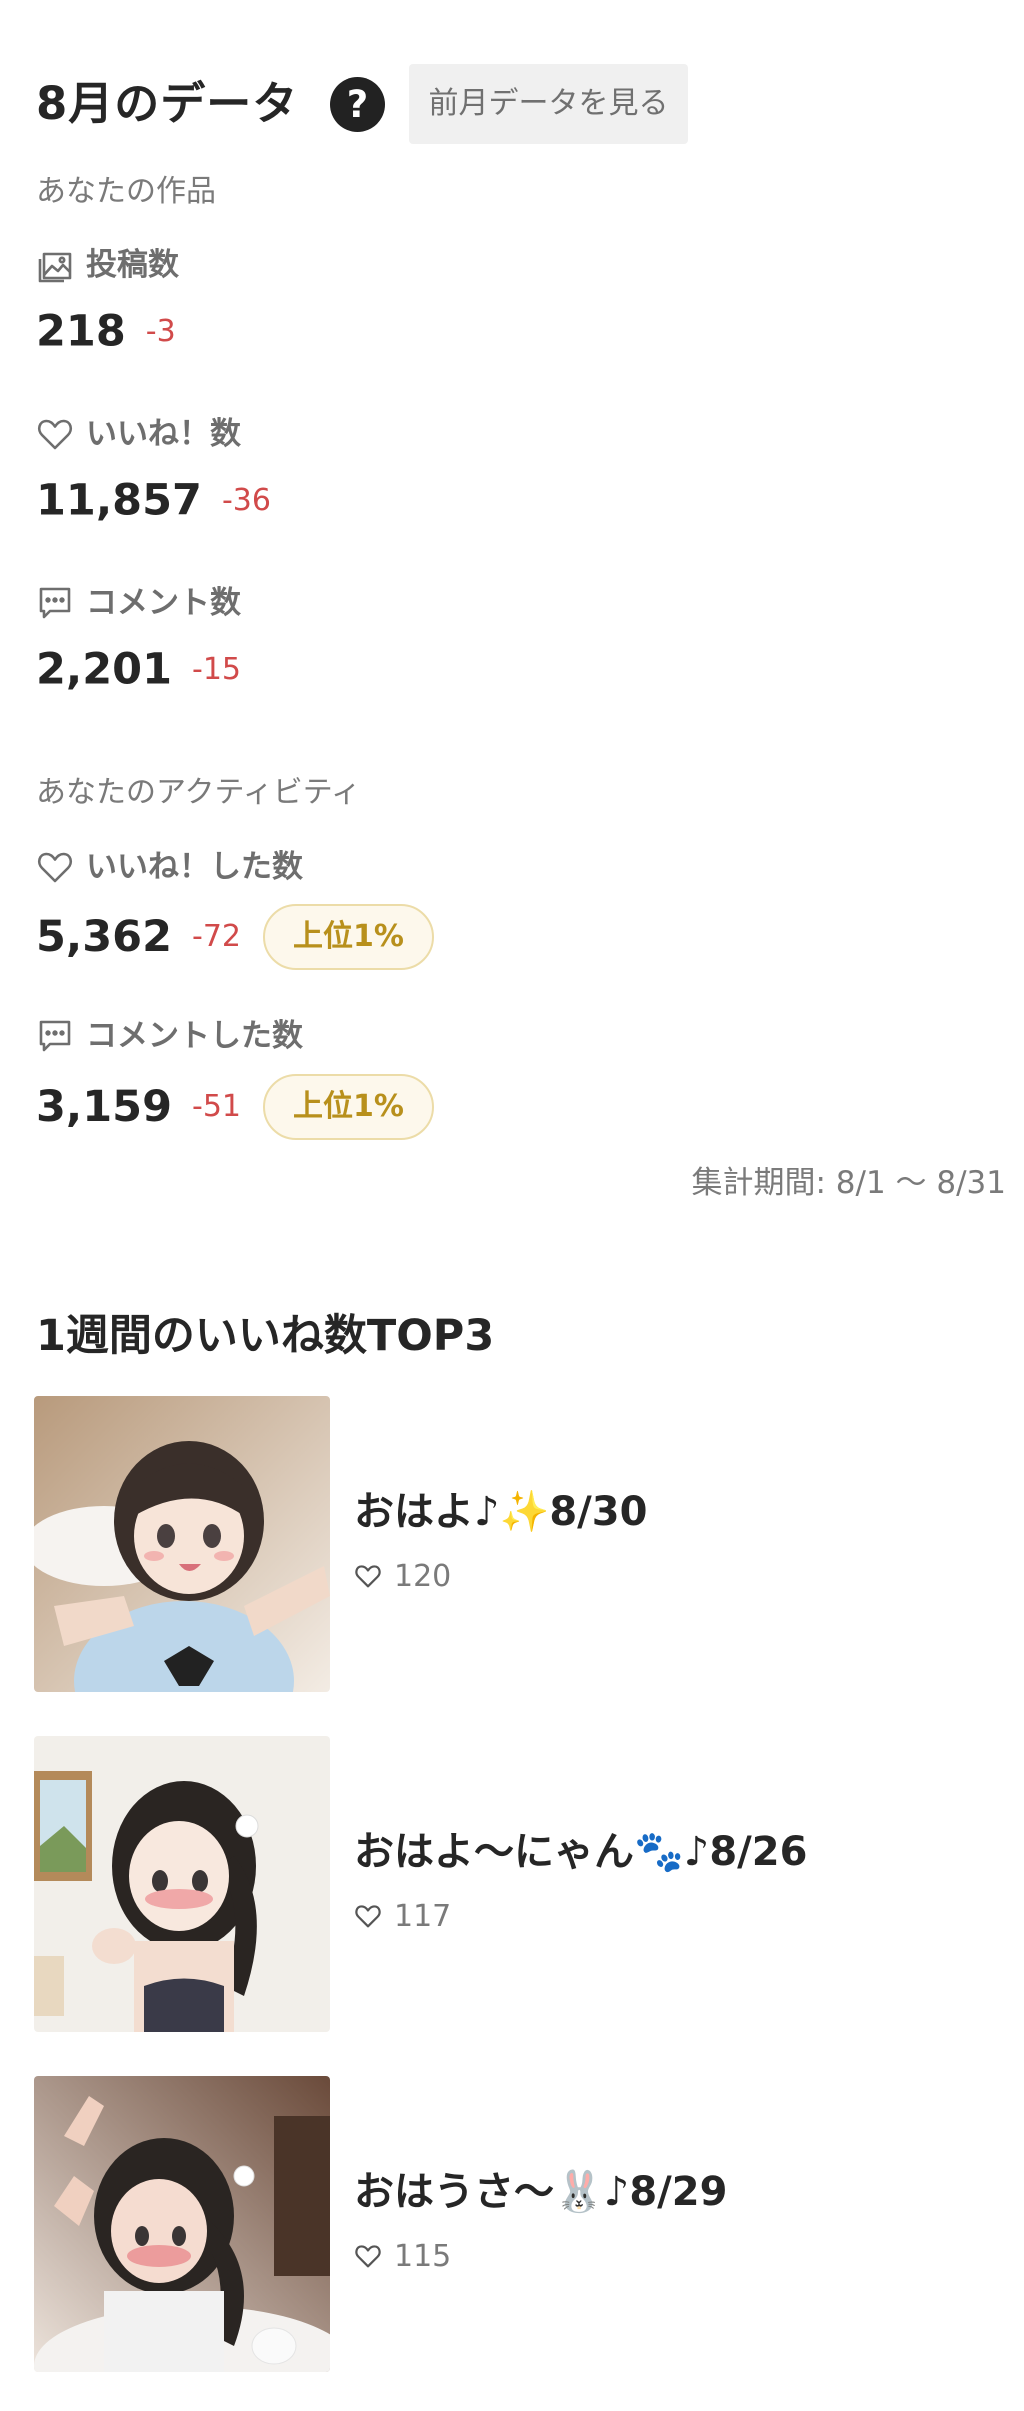  I want to click on metric-delta: -3, so click(160, 331).